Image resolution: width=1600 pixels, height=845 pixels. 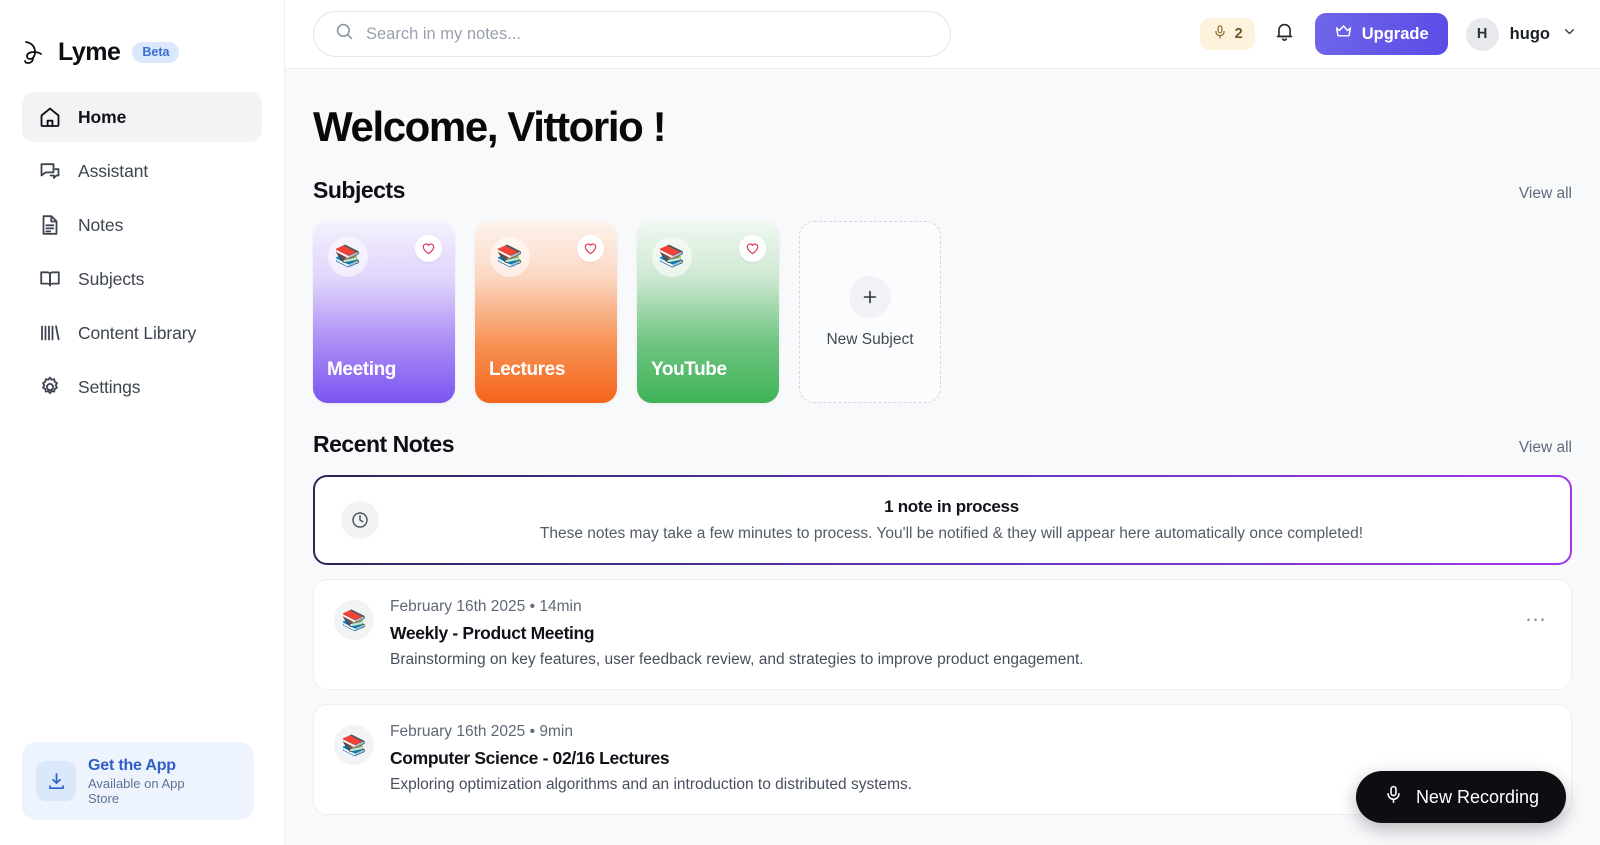 What do you see at coordinates (383, 444) in the screenshot?
I see `recent-notes-title: Recent Notes` at bounding box center [383, 444].